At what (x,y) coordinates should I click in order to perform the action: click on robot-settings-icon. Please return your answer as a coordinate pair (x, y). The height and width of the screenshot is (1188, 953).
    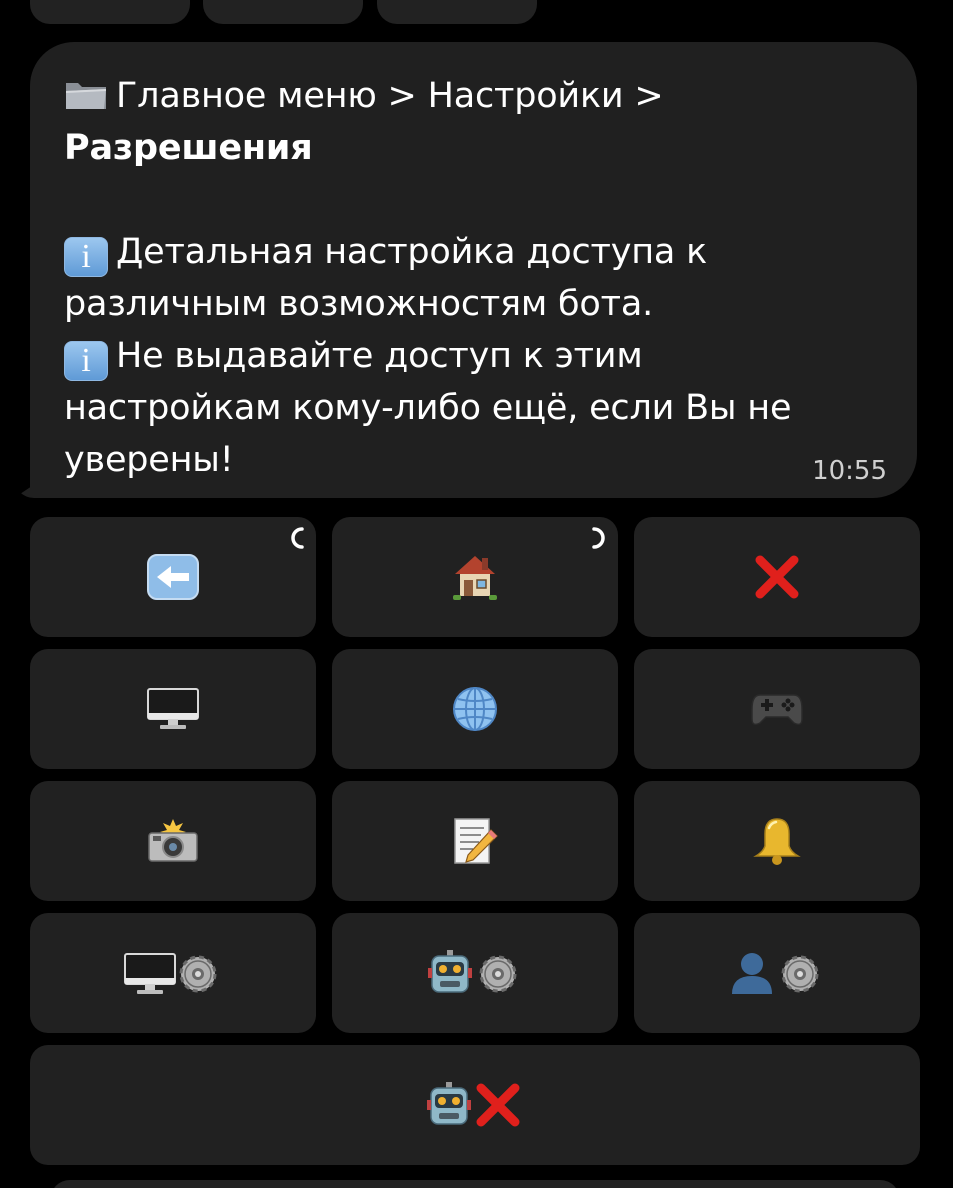
    Looking at the image, I should click on (475, 973).